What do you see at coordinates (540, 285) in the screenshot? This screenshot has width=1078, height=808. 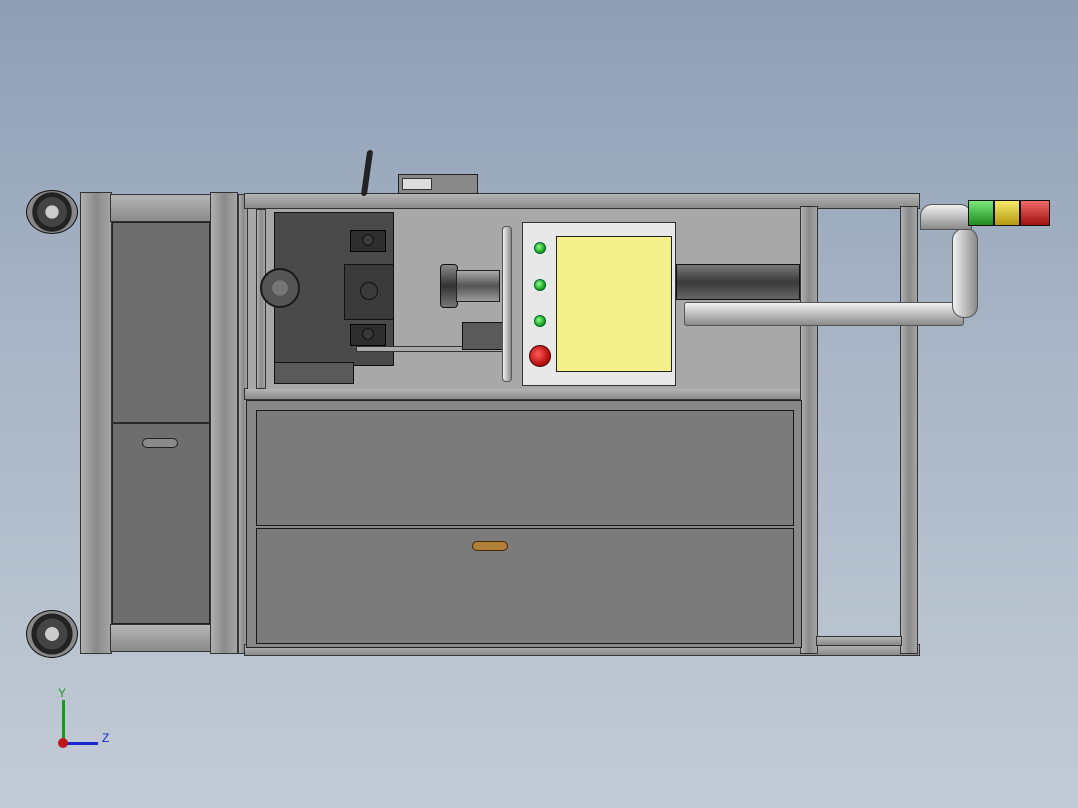 I see `indicator-light-2-icon` at bounding box center [540, 285].